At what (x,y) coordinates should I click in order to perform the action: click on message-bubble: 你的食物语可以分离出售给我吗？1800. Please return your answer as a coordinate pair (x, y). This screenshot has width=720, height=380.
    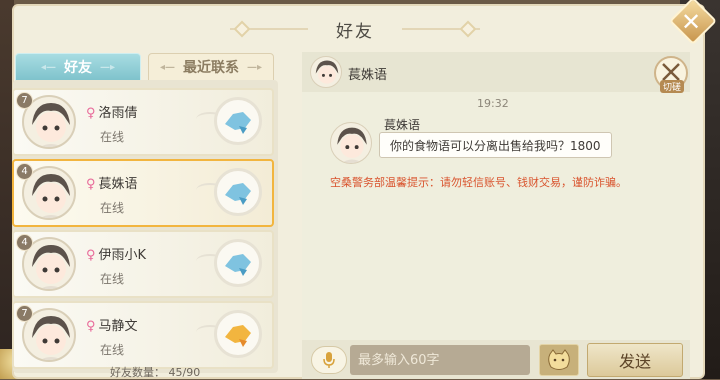
    Looking at the image, I should click on (495, 145).